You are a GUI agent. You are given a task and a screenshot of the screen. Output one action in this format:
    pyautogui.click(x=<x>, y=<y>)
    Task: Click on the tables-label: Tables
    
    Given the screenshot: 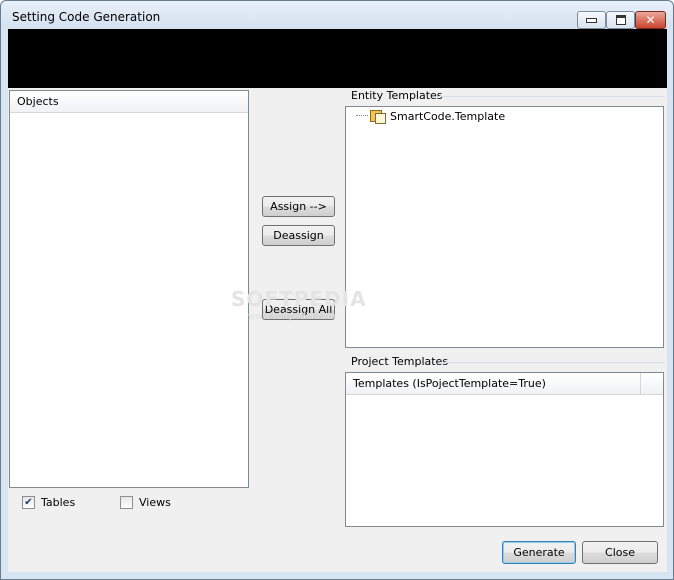 What is the action you would take?
    pyautogui.click(x=58, y=502)
    